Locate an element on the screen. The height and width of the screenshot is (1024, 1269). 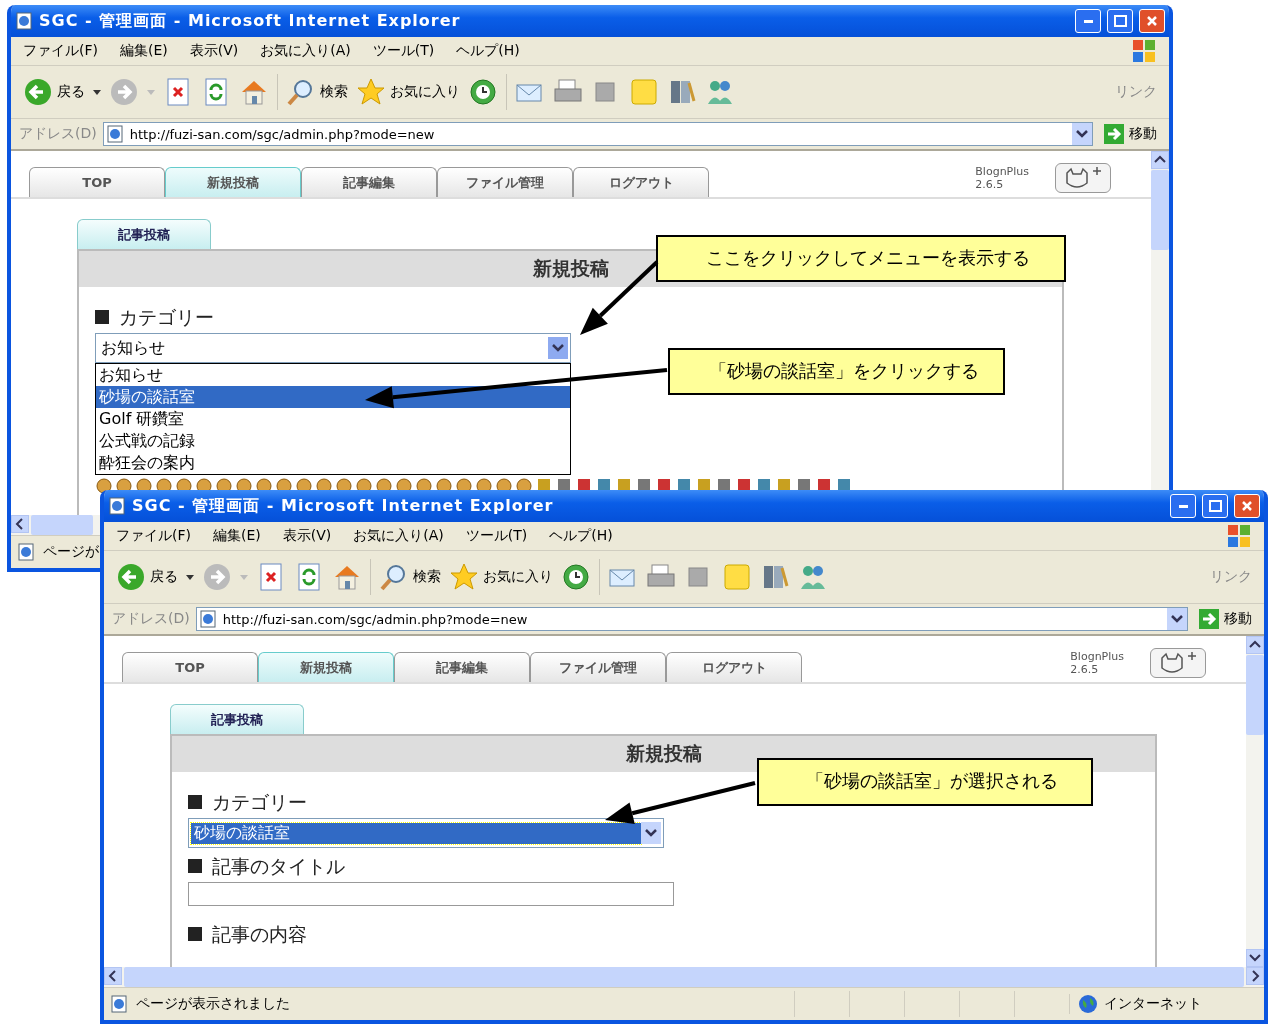
field-label: カテゴリー is located at coordinates (570, 318).